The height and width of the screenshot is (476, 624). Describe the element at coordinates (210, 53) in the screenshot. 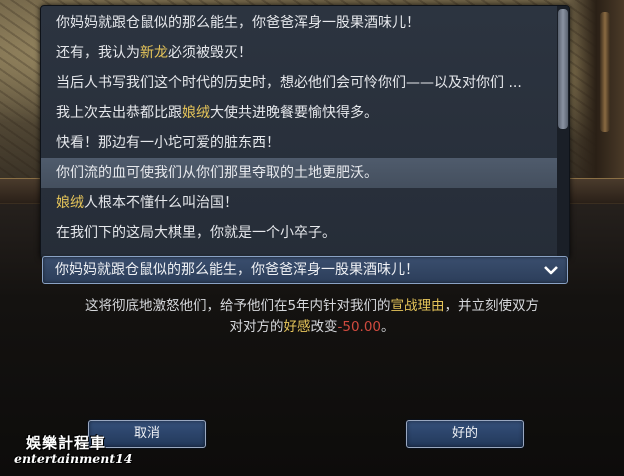

I see `list-item-text: 必须被毁灭！` at that location.